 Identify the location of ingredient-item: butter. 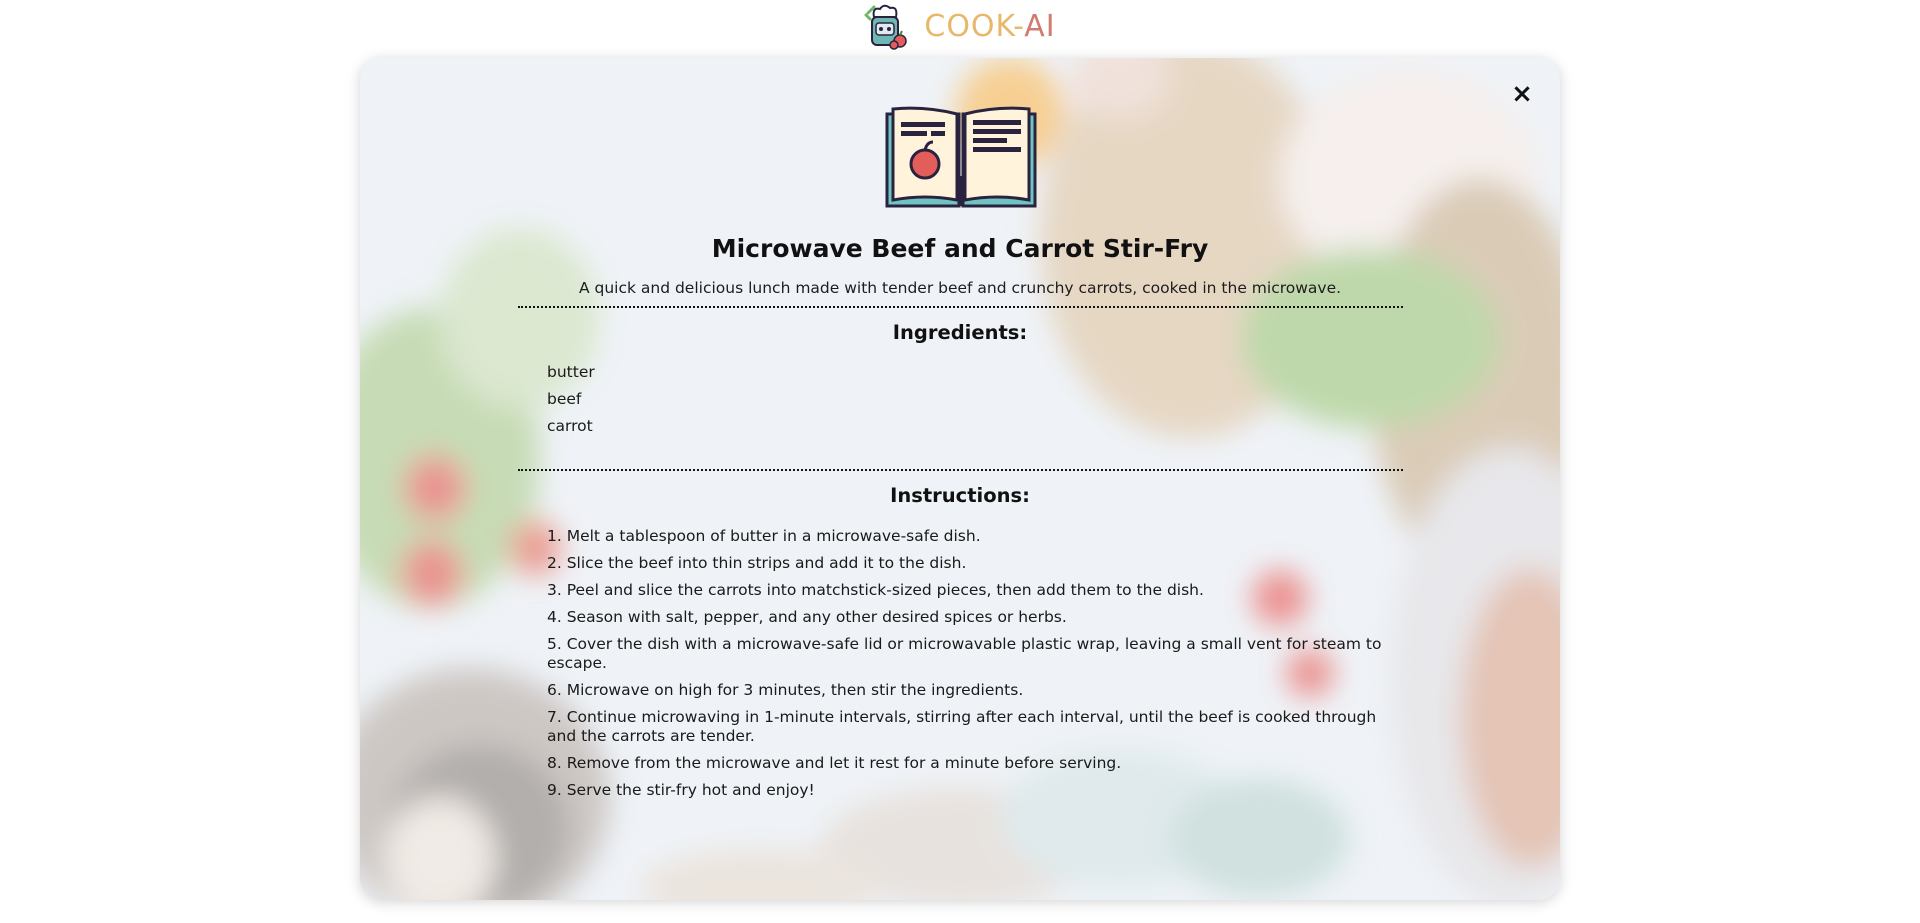
(571, 372).